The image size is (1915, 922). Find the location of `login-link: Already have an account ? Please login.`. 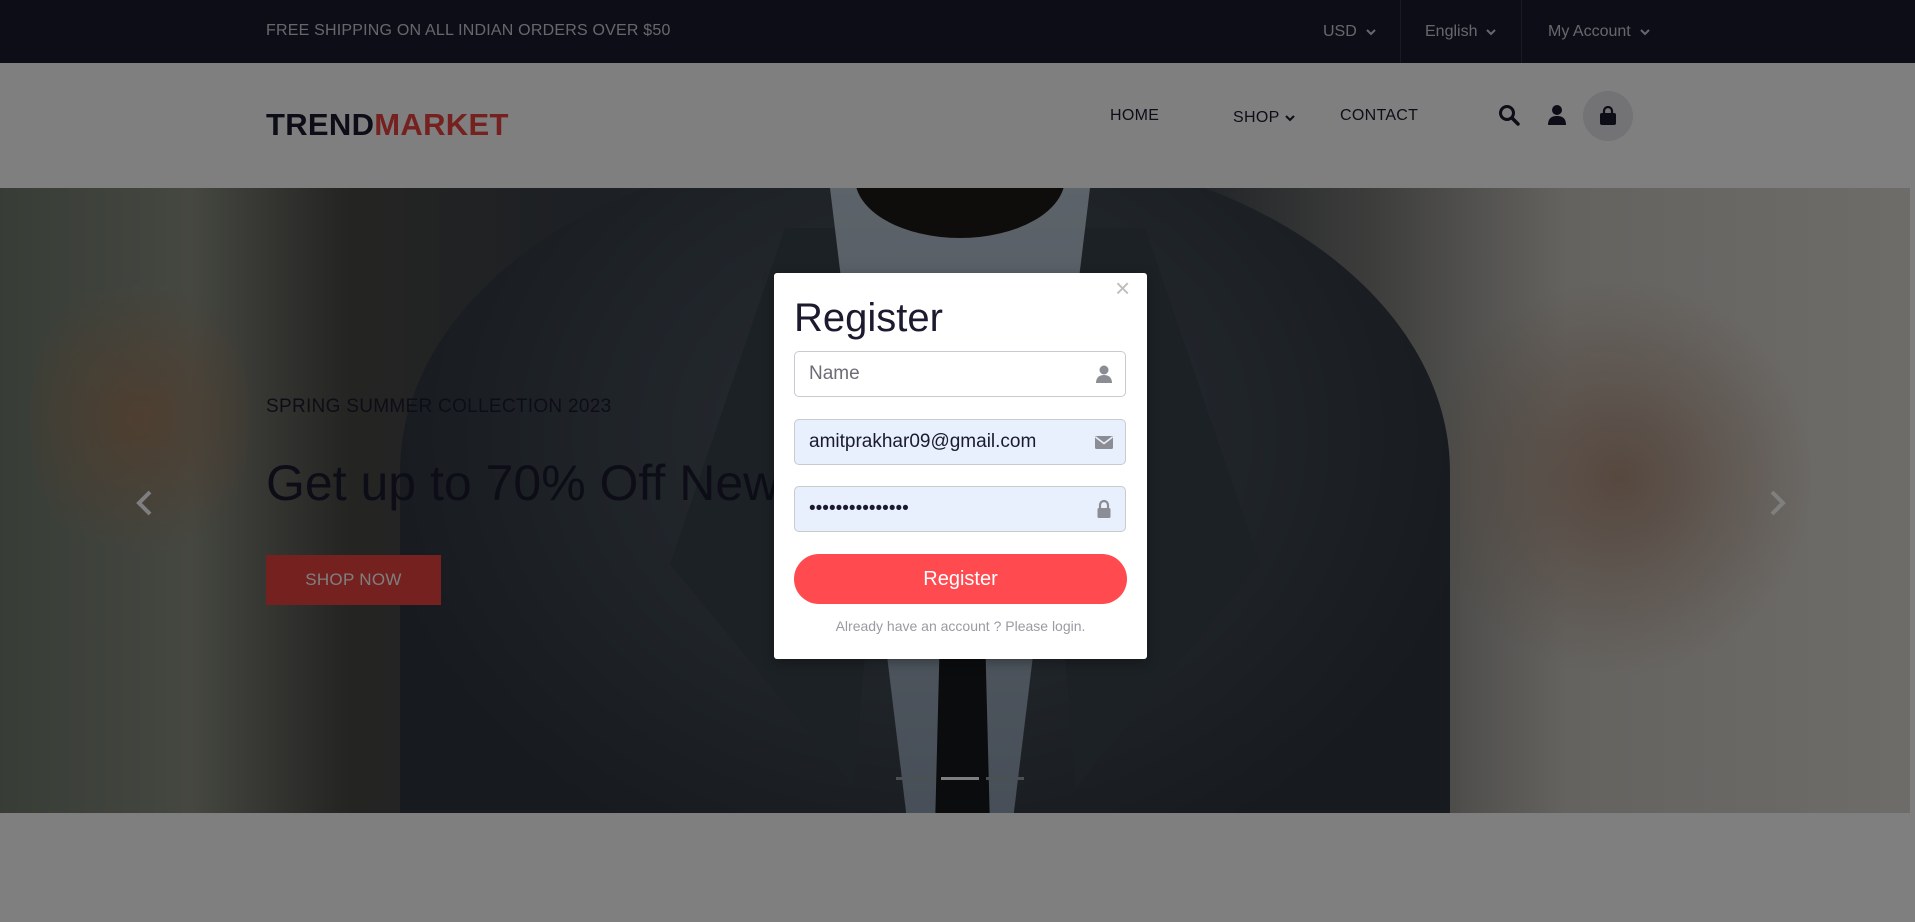

login-link: Already have an account ? Please login. is located at coordinates (960, 626).